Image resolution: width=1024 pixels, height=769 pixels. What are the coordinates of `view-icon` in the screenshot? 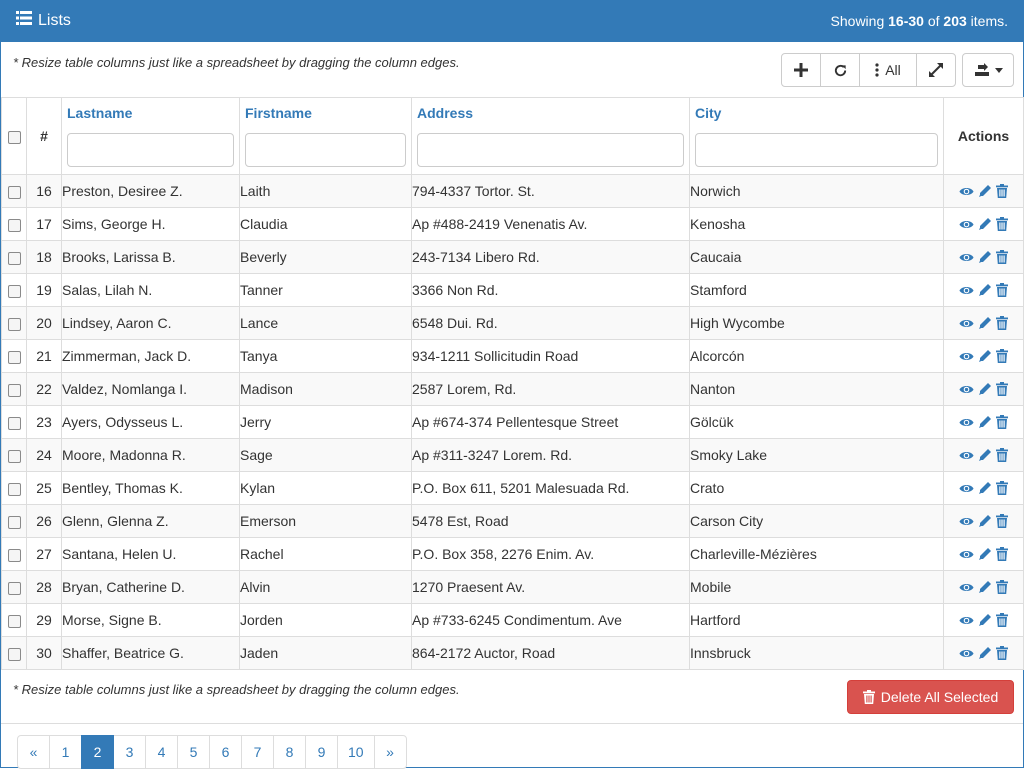 It's located at (966, 587).